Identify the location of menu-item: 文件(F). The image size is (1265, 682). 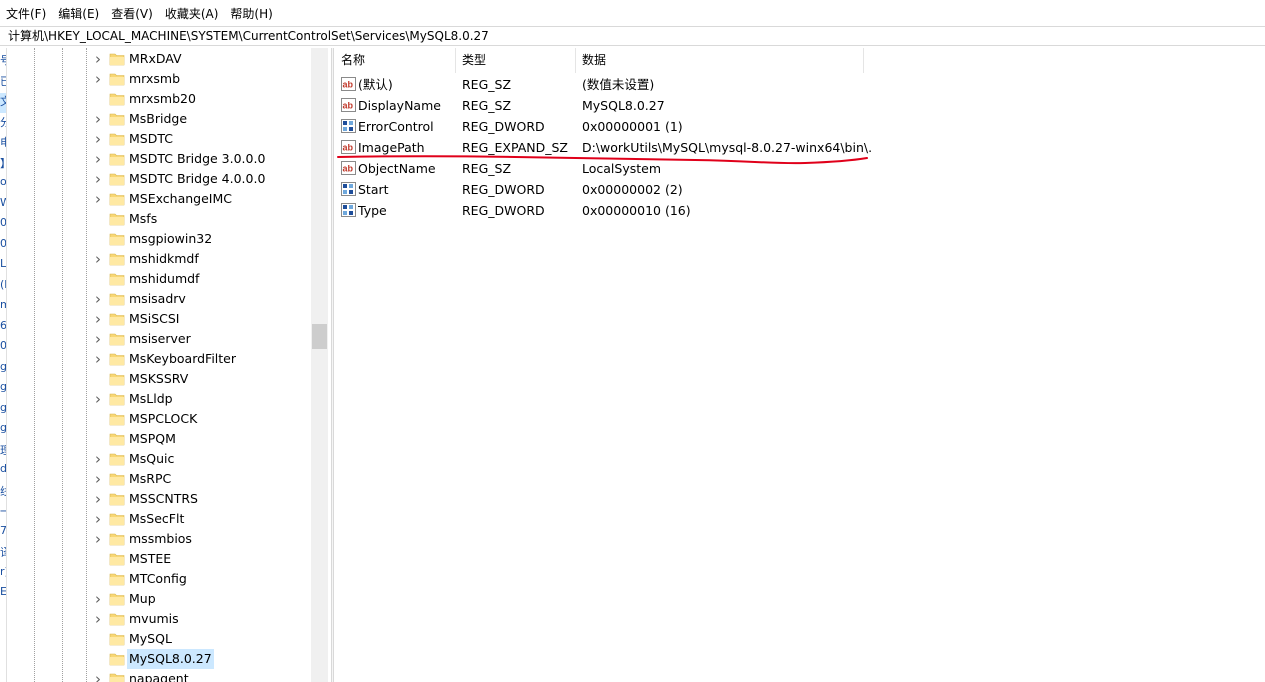
(26, 14).